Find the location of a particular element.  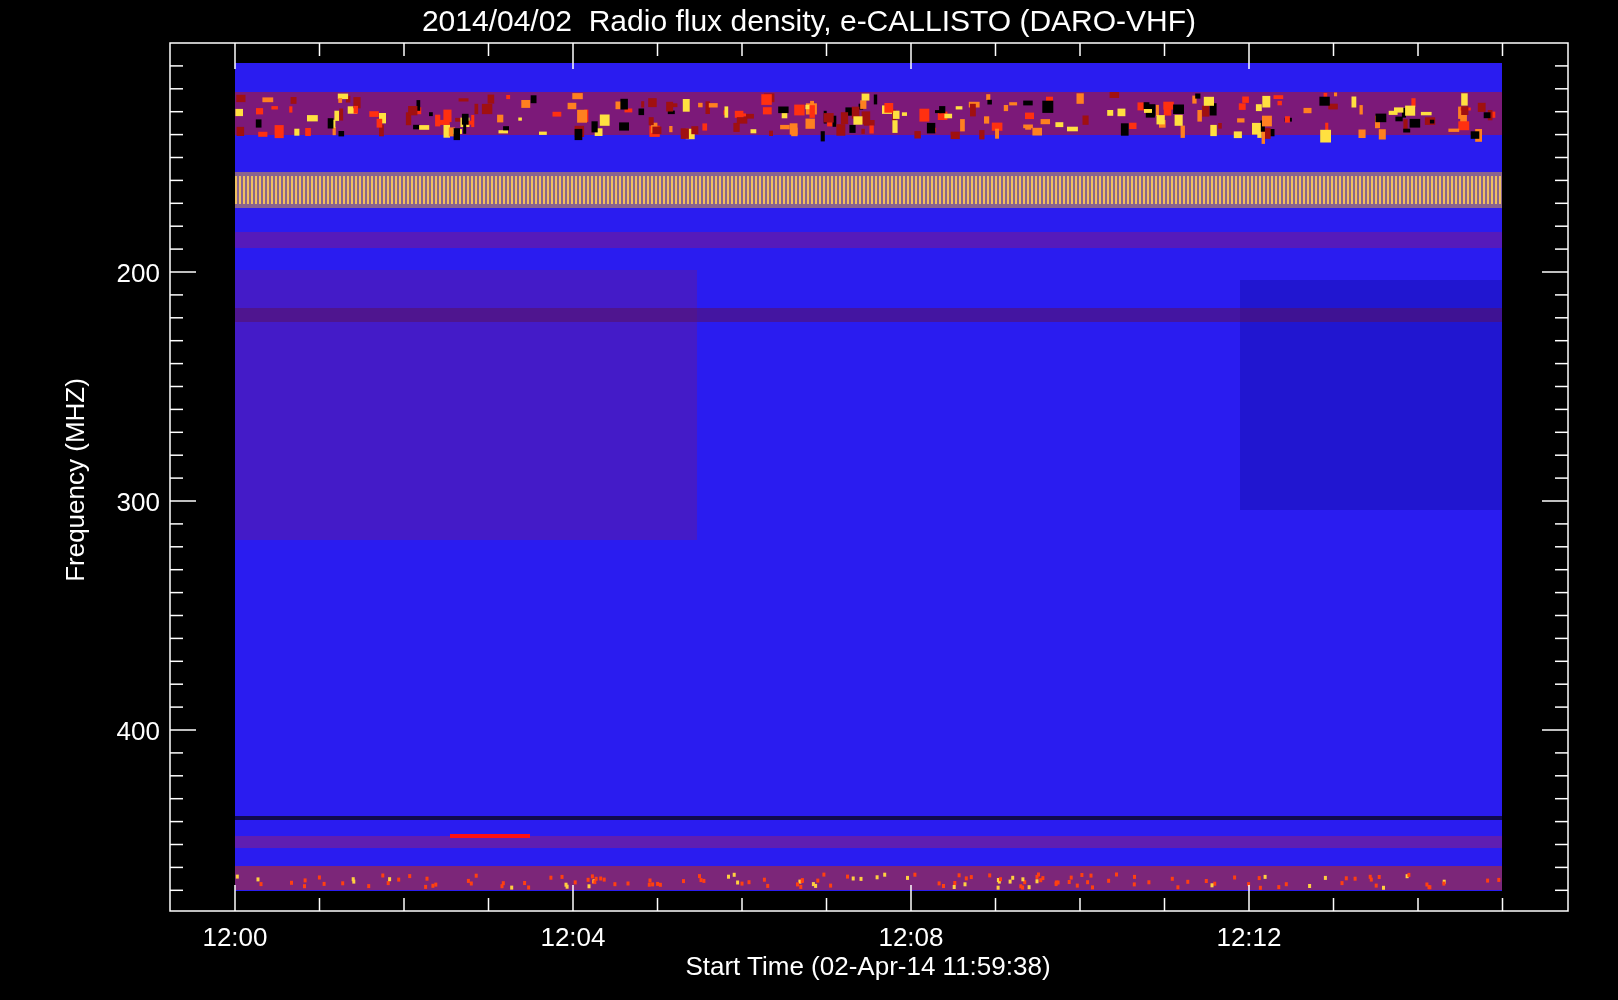

chart-title: 2014/04/02 Radio flux density, e-CALLISTO (DARO-VHF) is located at coordinates (809, 20).